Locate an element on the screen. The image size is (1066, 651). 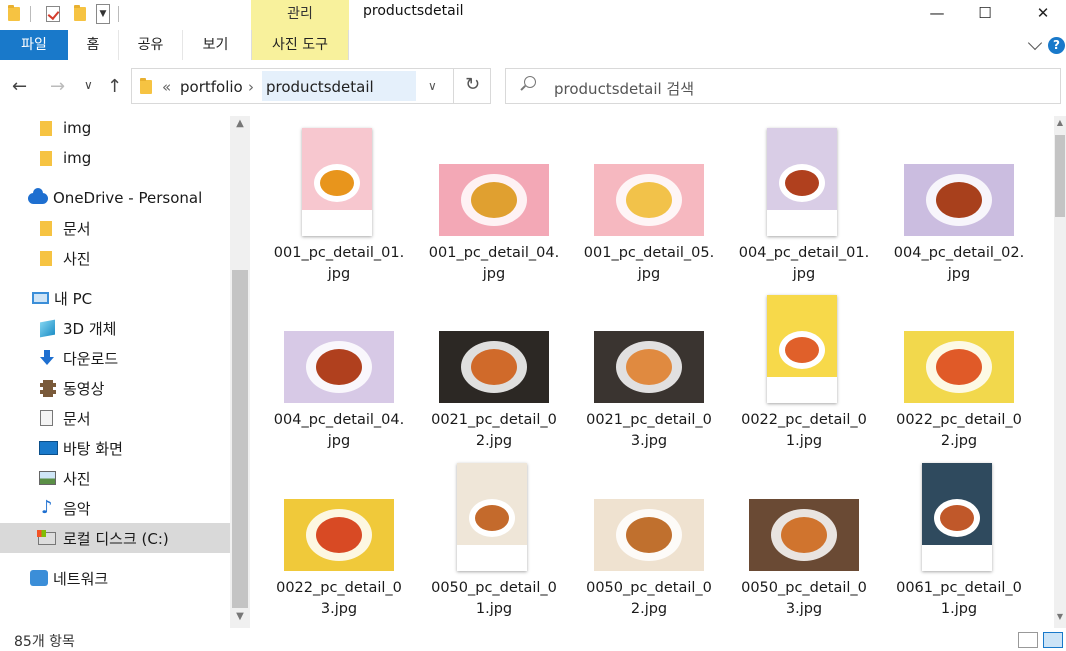
file-tile: 0022_pc_detail_0 2.jpg is located at coordinates (959, 366).